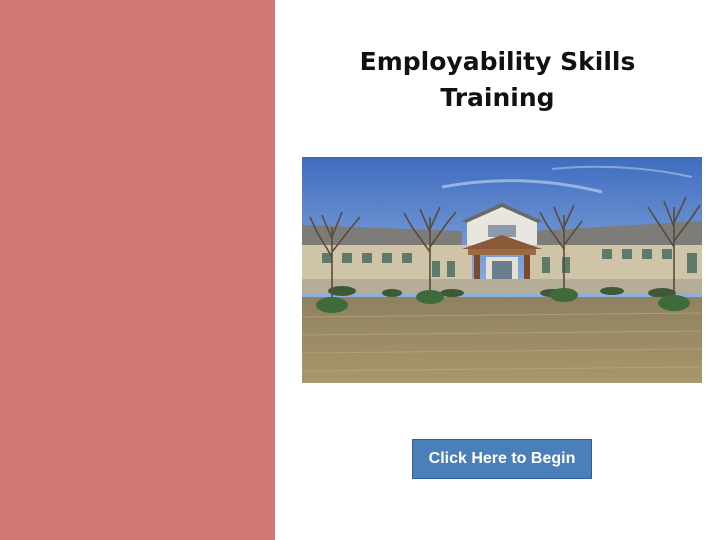  What do you see at coordinates (497, 61) in the screenshot?
I see `title-line-1: Employability Skills` at bounding box center [497, 61].